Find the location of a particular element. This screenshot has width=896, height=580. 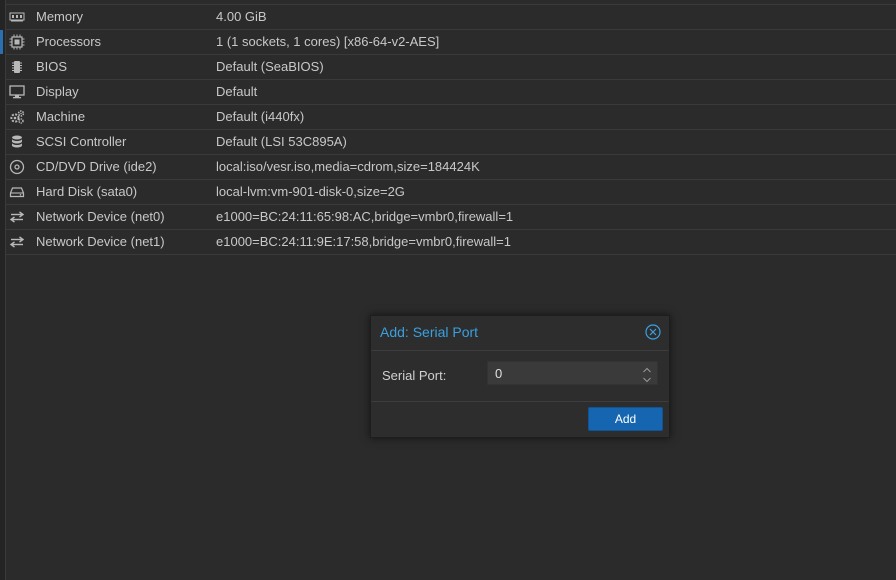

hardware-row-key: CD/DVD Drive (ide2) is located at coordinates (96, 166).